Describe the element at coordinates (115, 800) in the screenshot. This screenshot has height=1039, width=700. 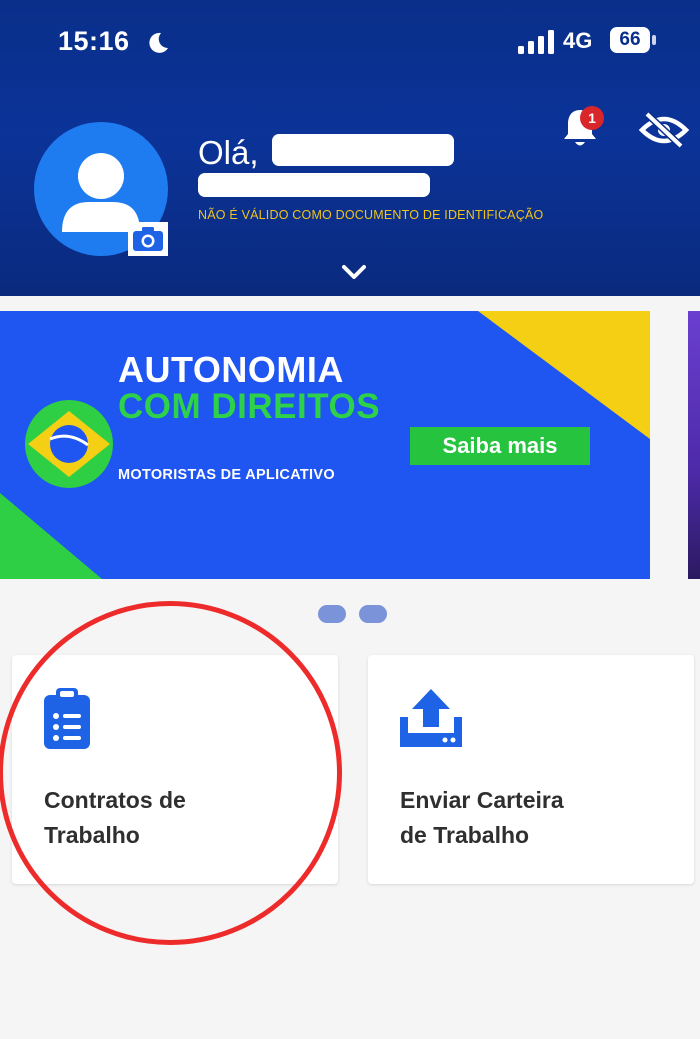
I see `card-label-line1: Contratos de` at that location.